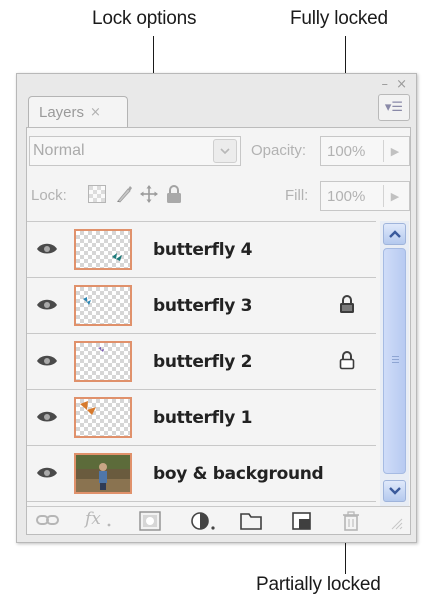 The height and width of the screenshot is (600, 424). What do you see at coordinates (346, 196) in the screenshot?
I see `fill-value: 100%` at bounding box center [346, 196].